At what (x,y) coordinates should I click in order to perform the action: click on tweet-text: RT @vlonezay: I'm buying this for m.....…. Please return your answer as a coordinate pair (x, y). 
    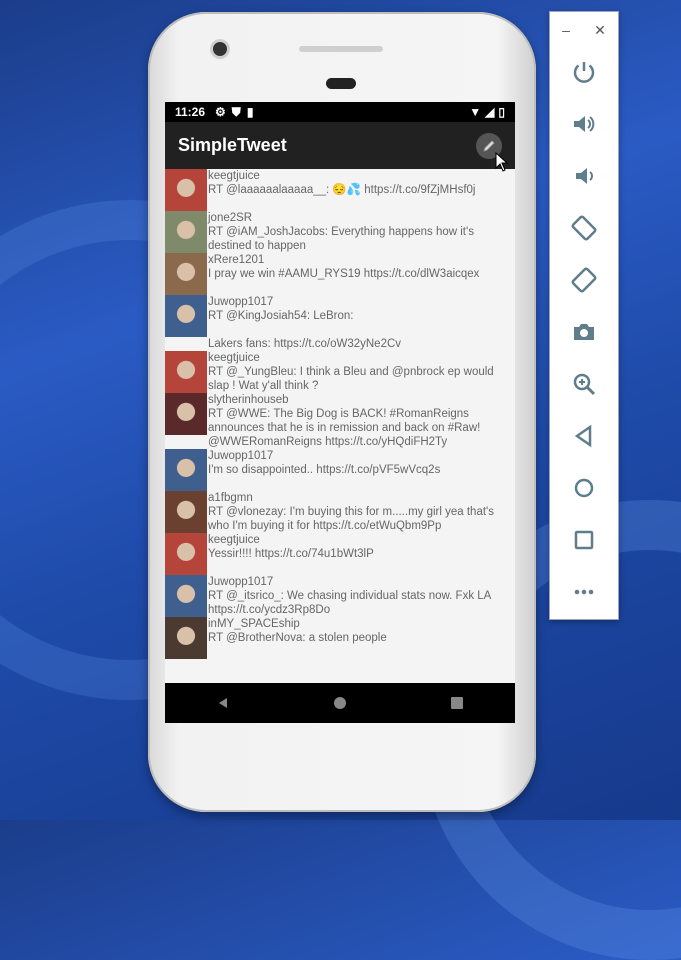
    Looking at the image, I should click on (351, 519).